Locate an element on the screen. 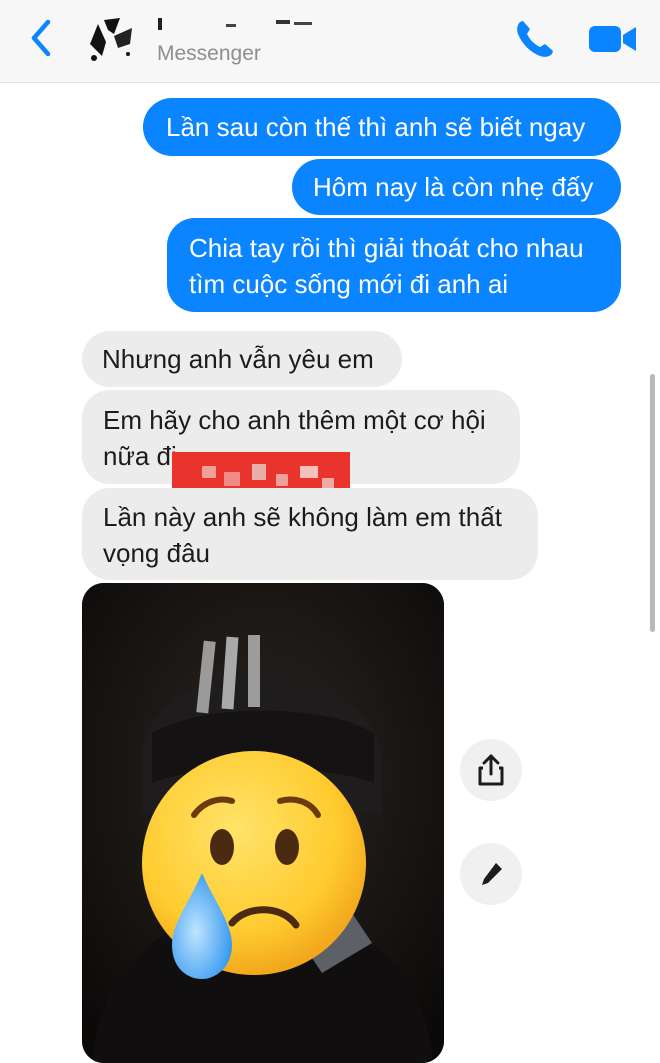 The width and height of the screenshot is (660, 1063). message-incoming: Nhưng anh vẫn yêu em is located at coordinates (242, 359).